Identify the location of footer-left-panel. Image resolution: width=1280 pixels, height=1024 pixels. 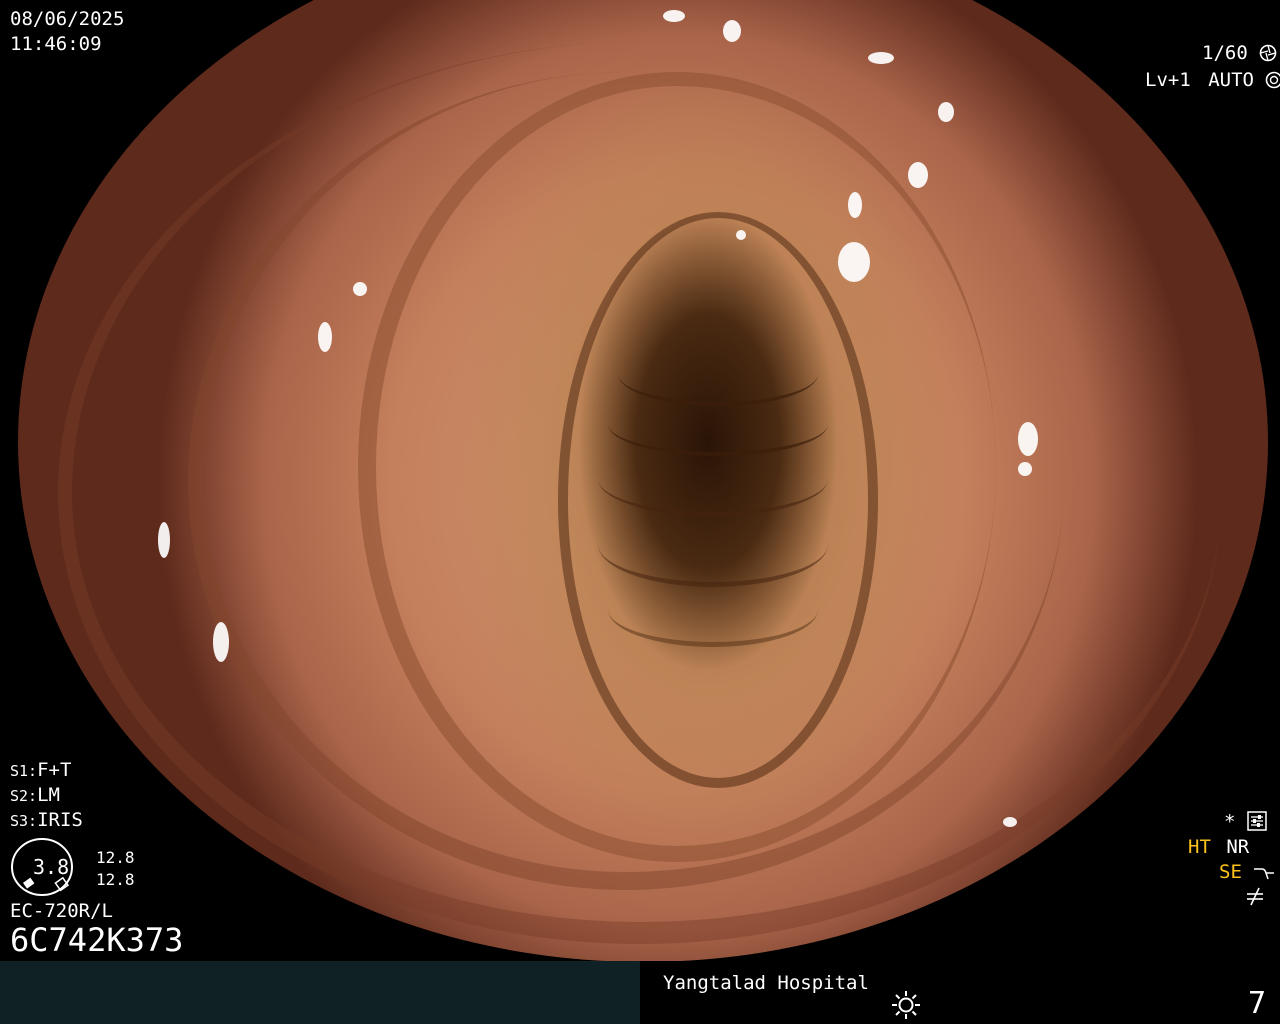
(320, 992).